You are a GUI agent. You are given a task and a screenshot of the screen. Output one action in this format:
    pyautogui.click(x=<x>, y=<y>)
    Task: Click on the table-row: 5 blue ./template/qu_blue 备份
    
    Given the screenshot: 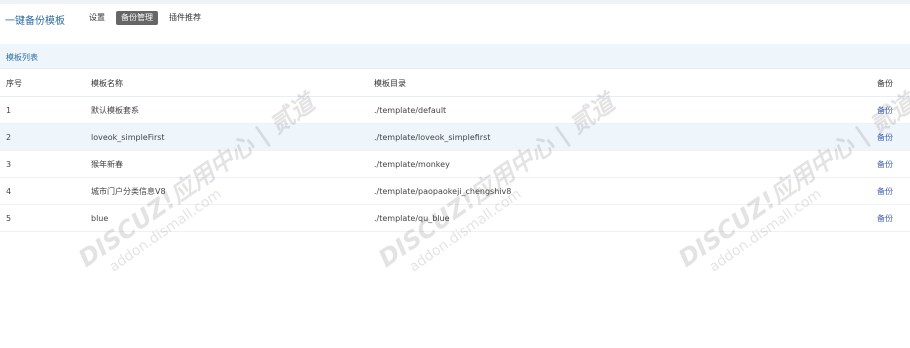 What is the action you would take?
    pyautogui.click(x=455, y=218)
    